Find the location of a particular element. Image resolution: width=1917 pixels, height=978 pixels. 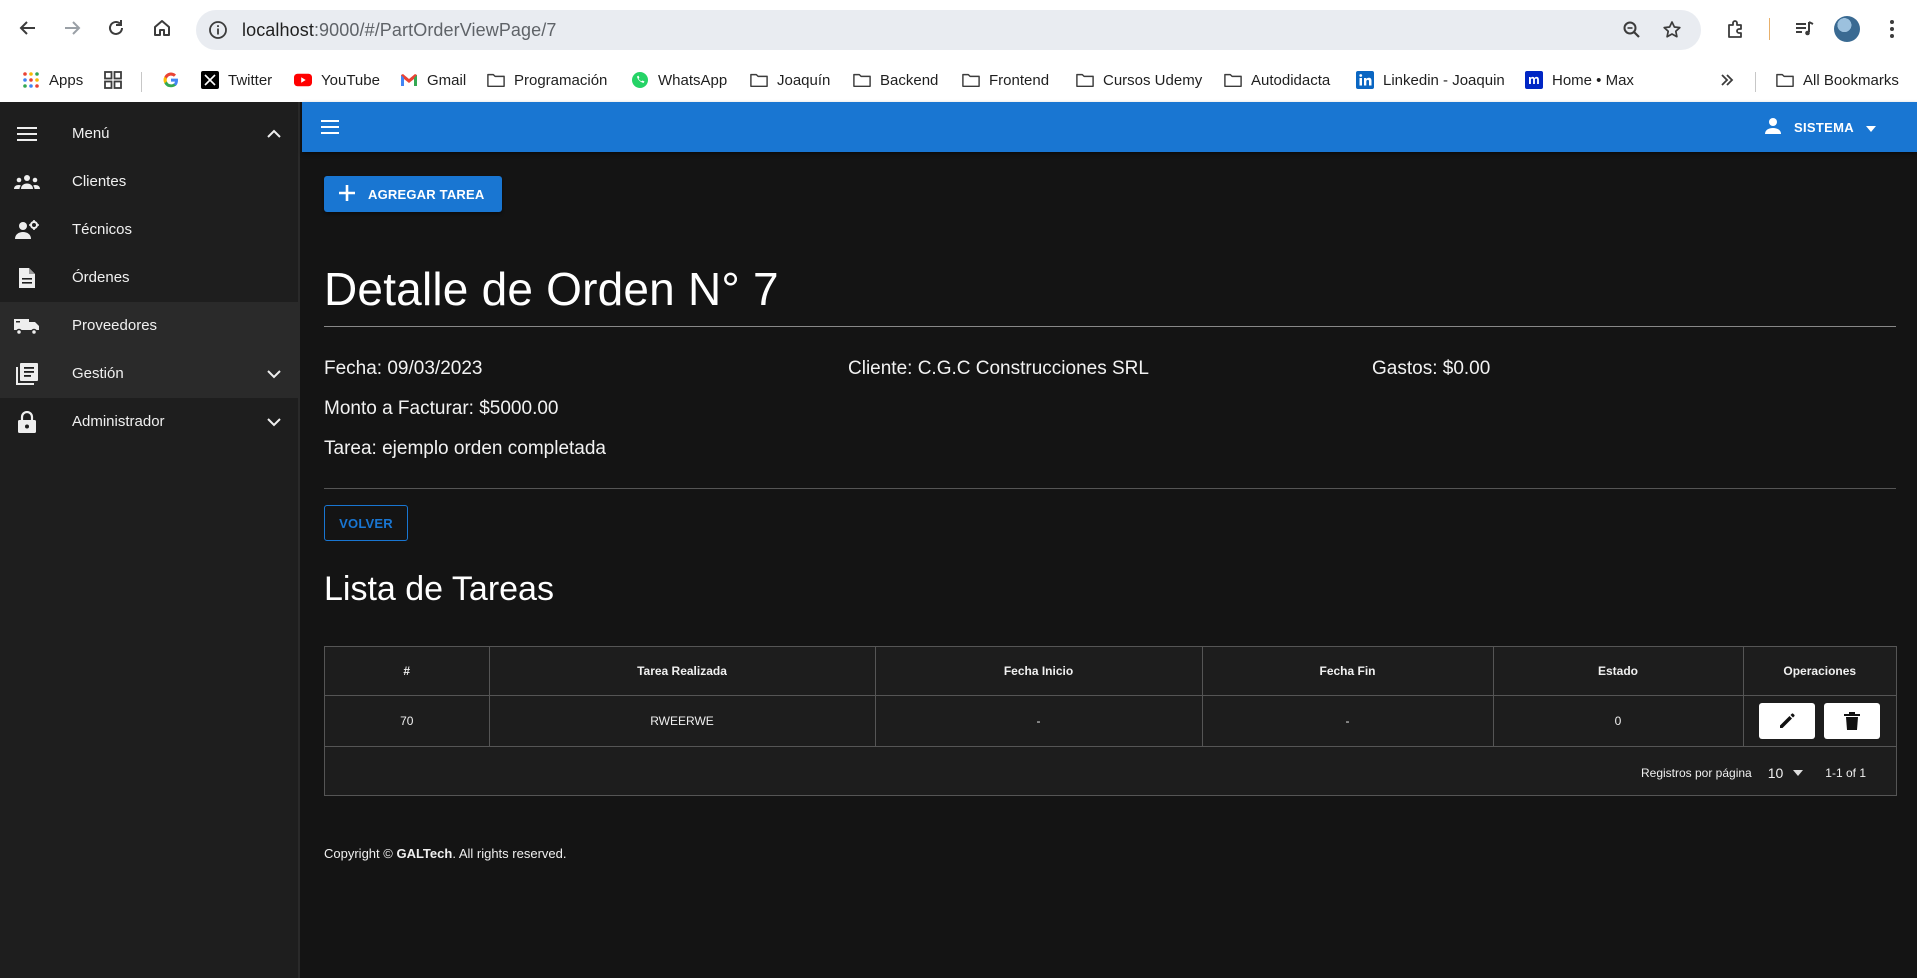

home-icon is located at coordinates (162, 28).